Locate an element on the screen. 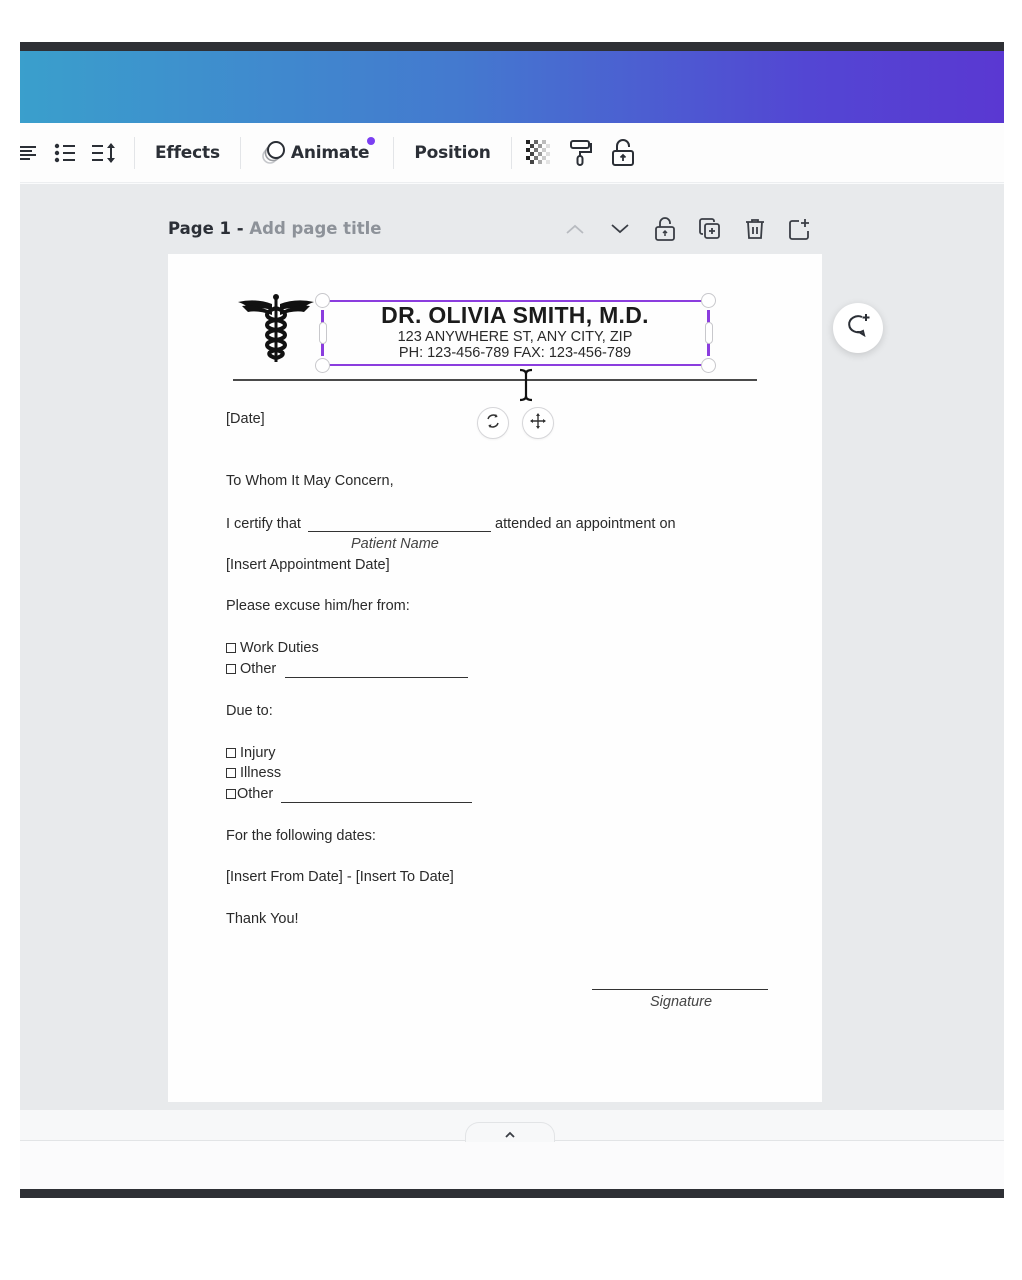 The image size is (1022, 1280). option-label: Work Duties is located at coordinates (279, 648).